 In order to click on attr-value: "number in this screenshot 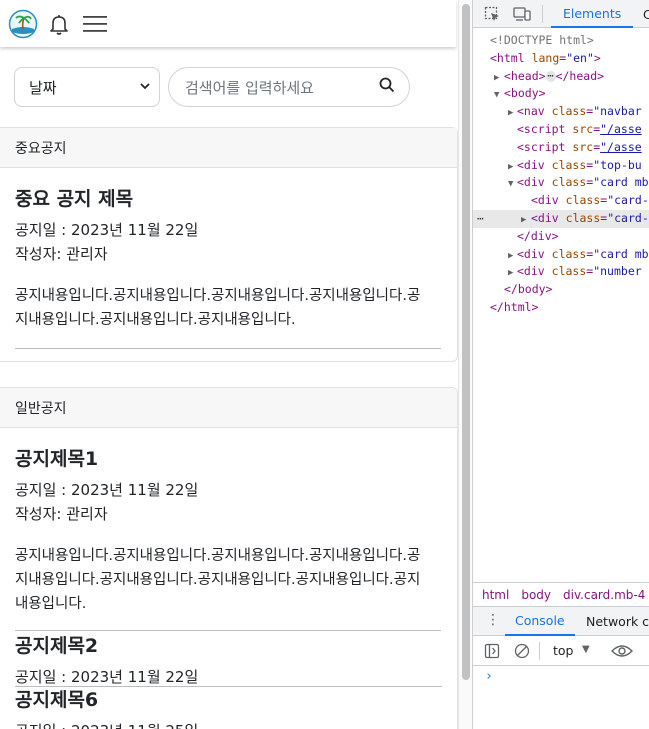, I will do `click(617, 271)`.